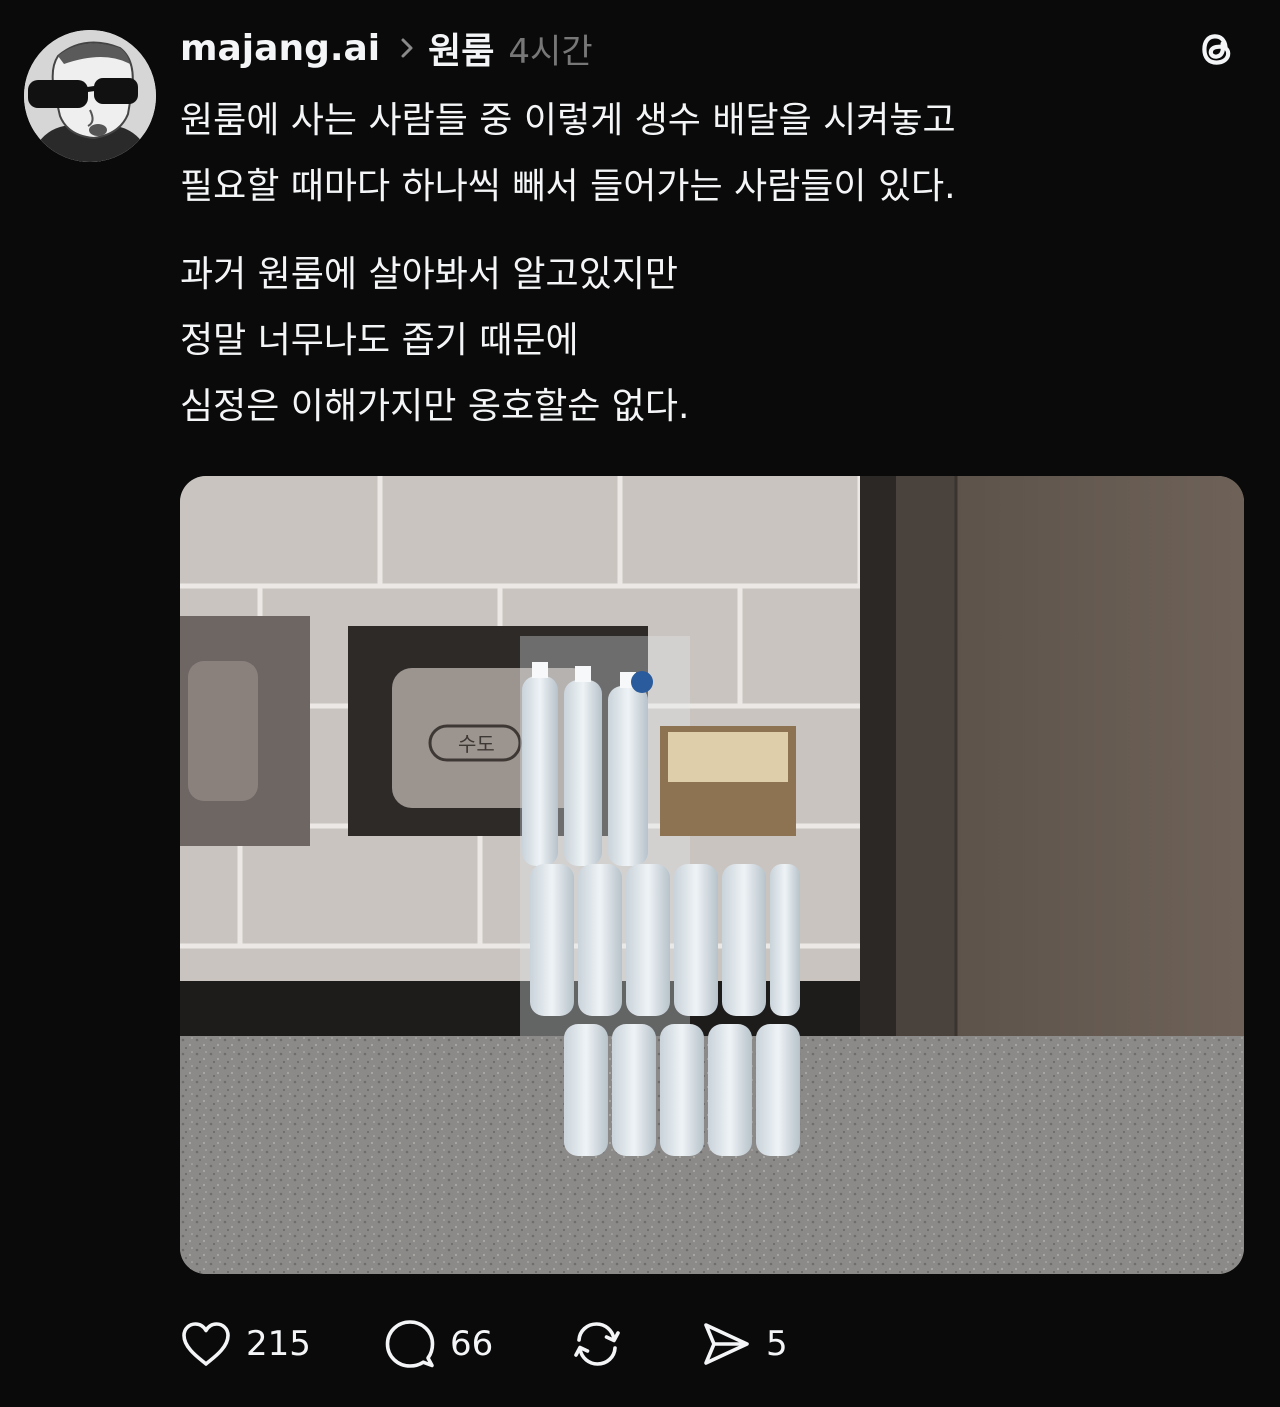  I want to click on post-text-line: 심정은 이해가지만 옹호할순 없다., so click(435, 406).